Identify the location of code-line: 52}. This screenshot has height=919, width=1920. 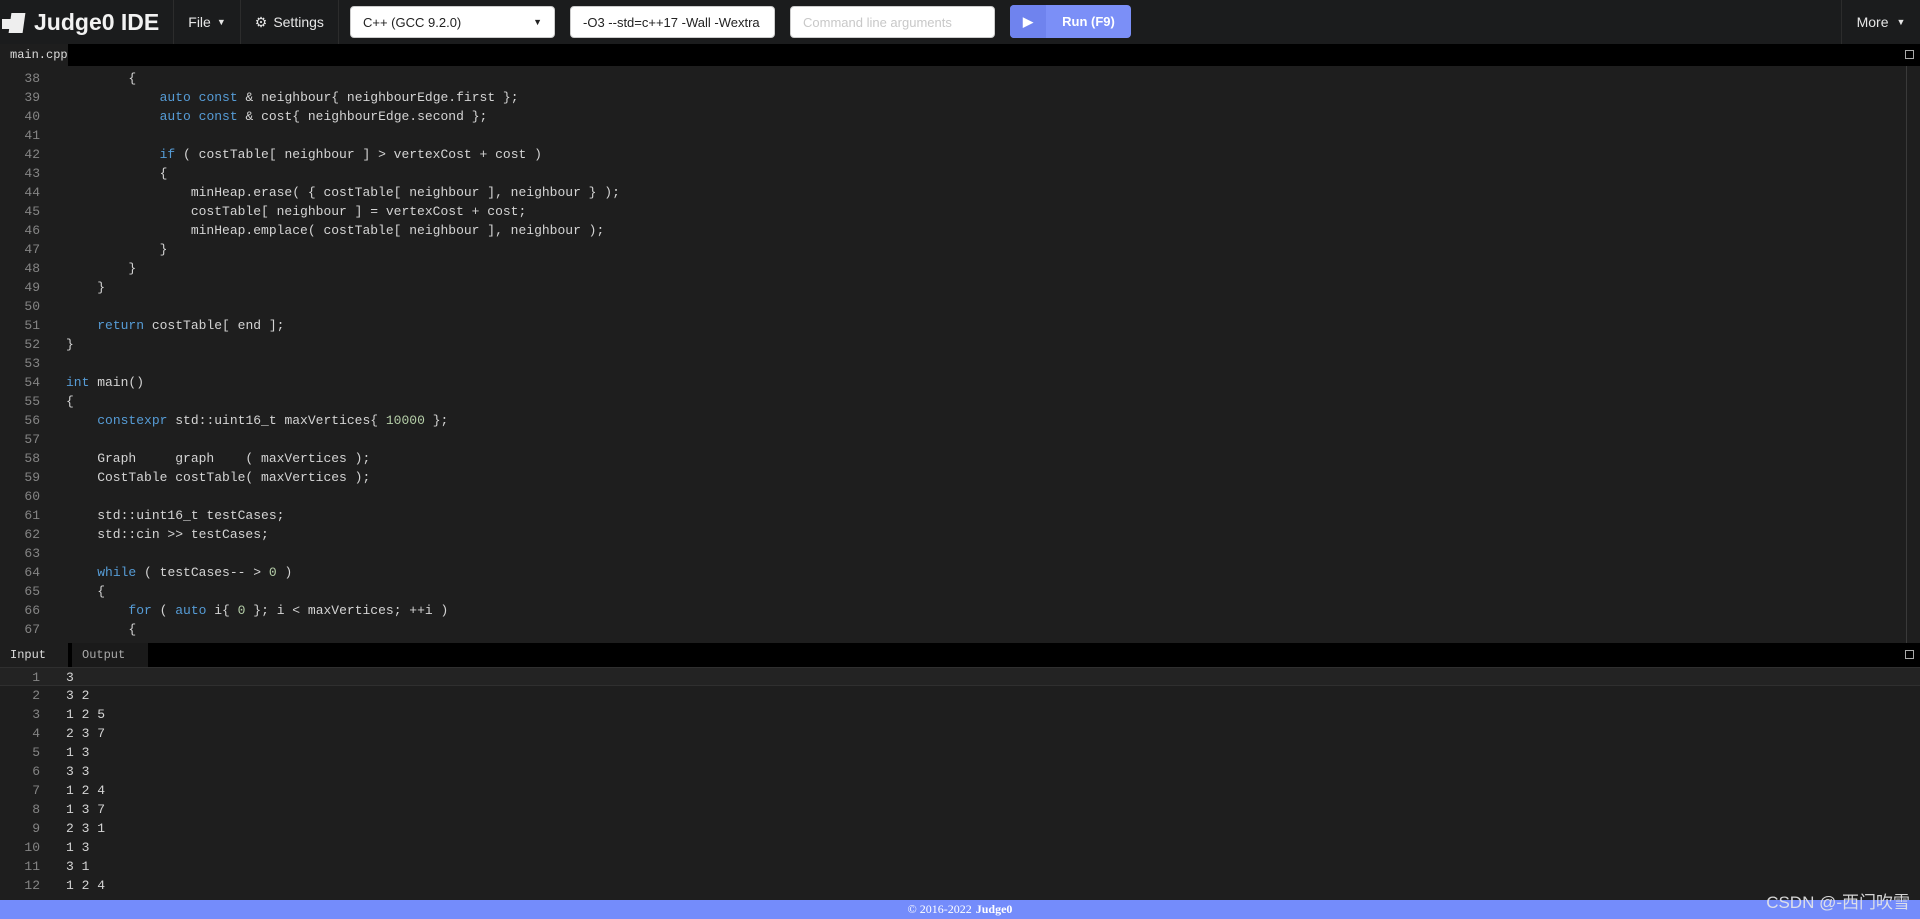
(960, 344).